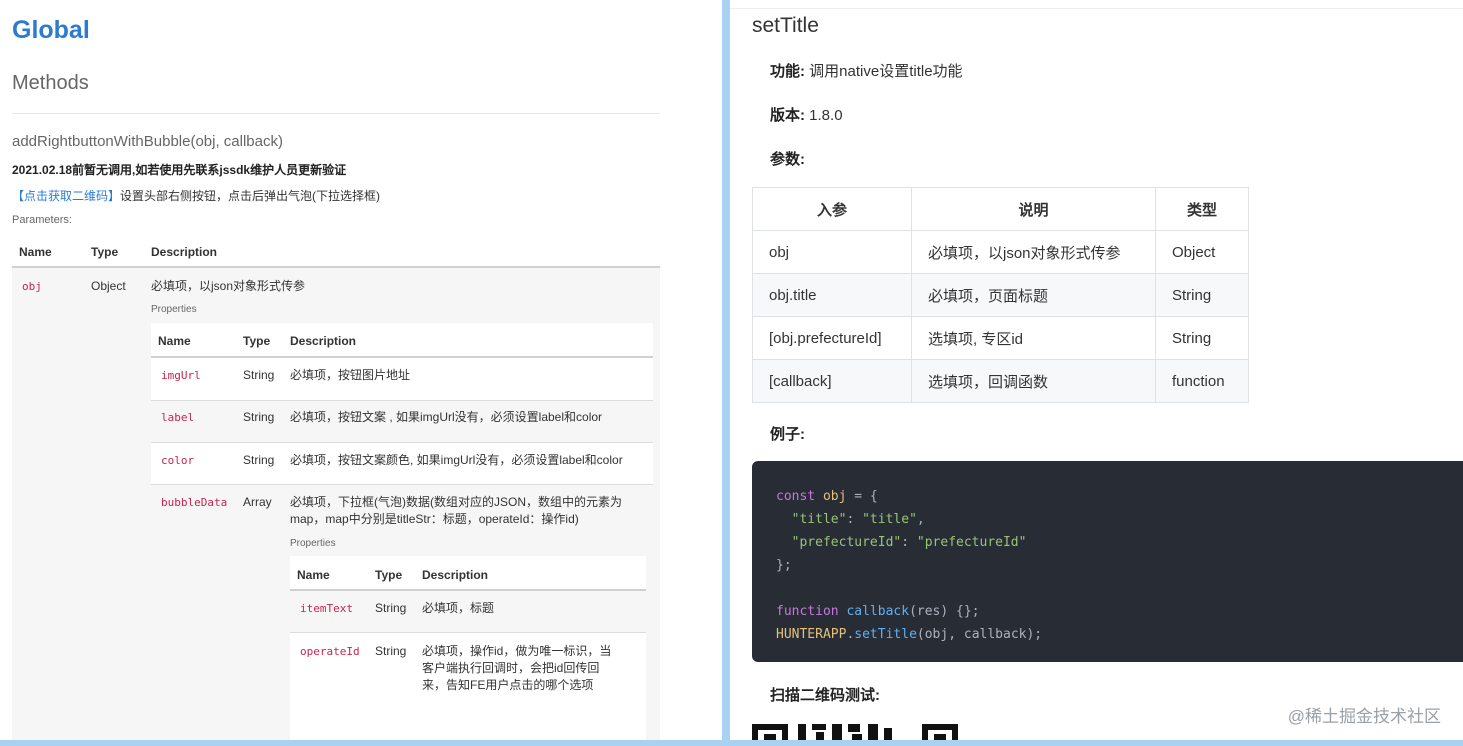 Image resolution: width=1463 pixels, height=746 pixels. Describe the element at coordinates (1202, 381) in the screenshot. I see `cell-type: function` at that location.